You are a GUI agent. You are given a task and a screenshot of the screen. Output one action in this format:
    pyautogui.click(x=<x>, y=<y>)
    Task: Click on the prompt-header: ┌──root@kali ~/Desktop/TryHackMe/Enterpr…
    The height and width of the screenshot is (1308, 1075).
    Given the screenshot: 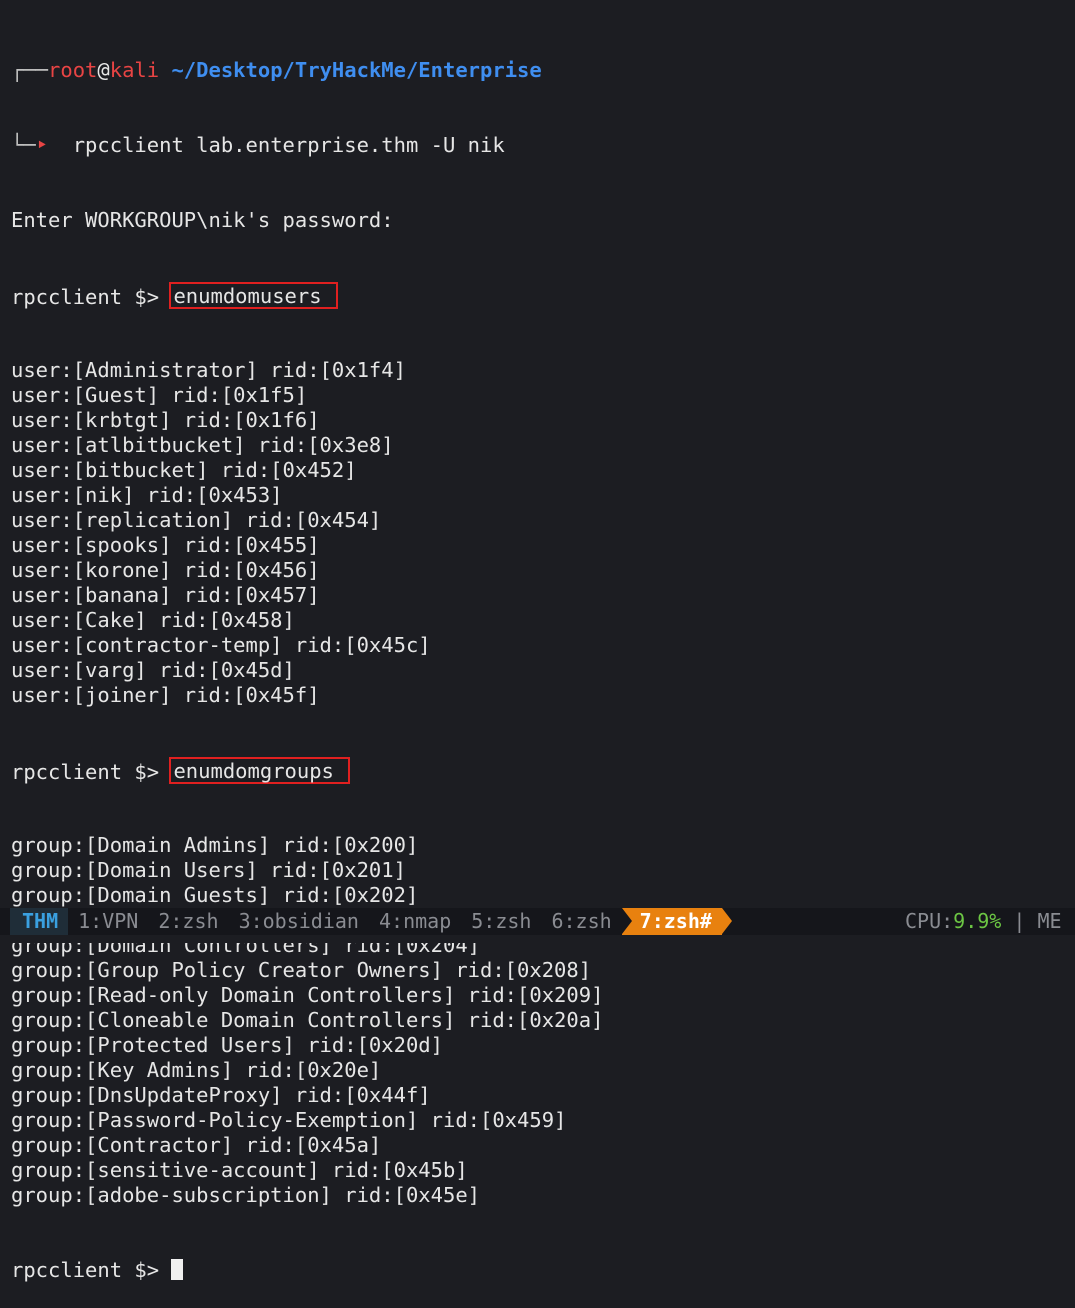 What is the action you would take?
    pyautogui.click(x=543, y=70)
    